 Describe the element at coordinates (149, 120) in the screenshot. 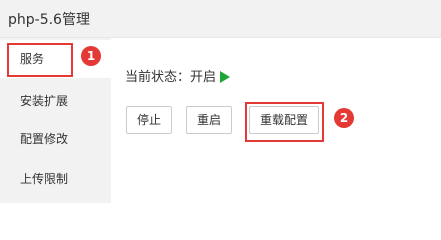

I see `stop-button: 停止` at that location.